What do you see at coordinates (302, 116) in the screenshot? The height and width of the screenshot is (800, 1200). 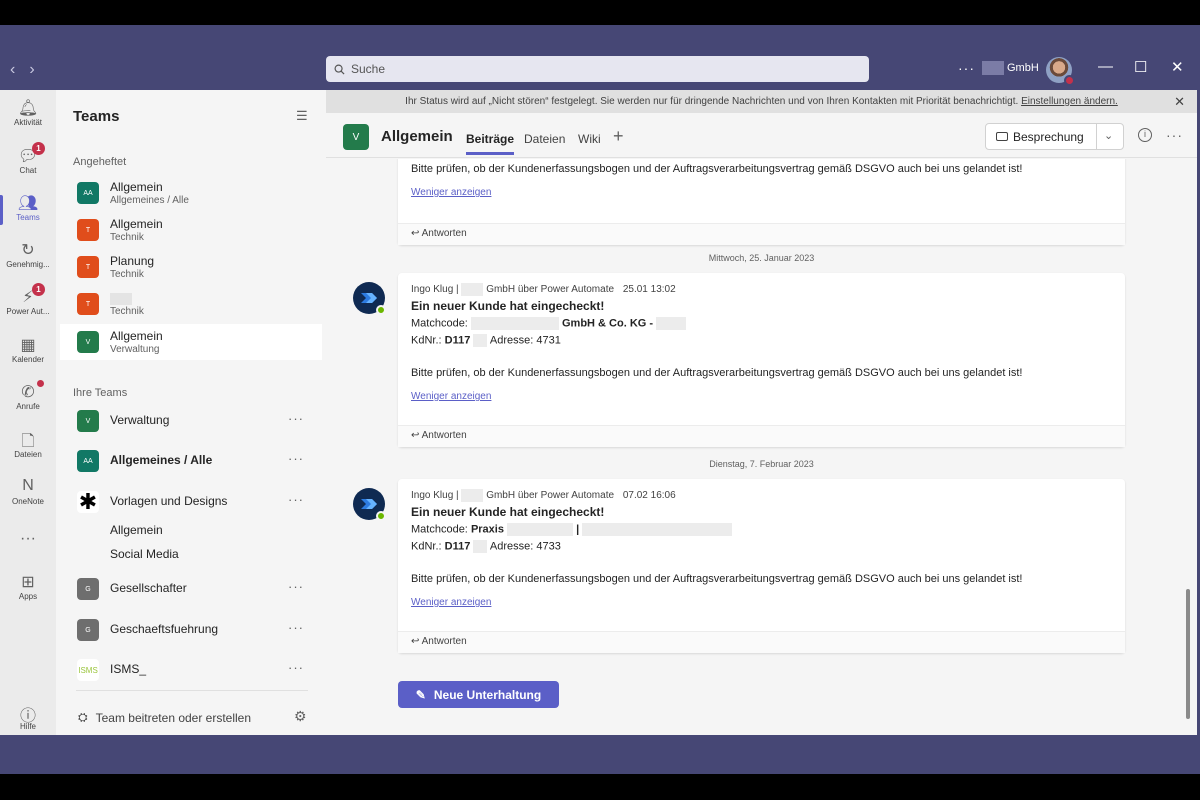 I see `filter-icon: ☰` at bounding box center [302, 116].